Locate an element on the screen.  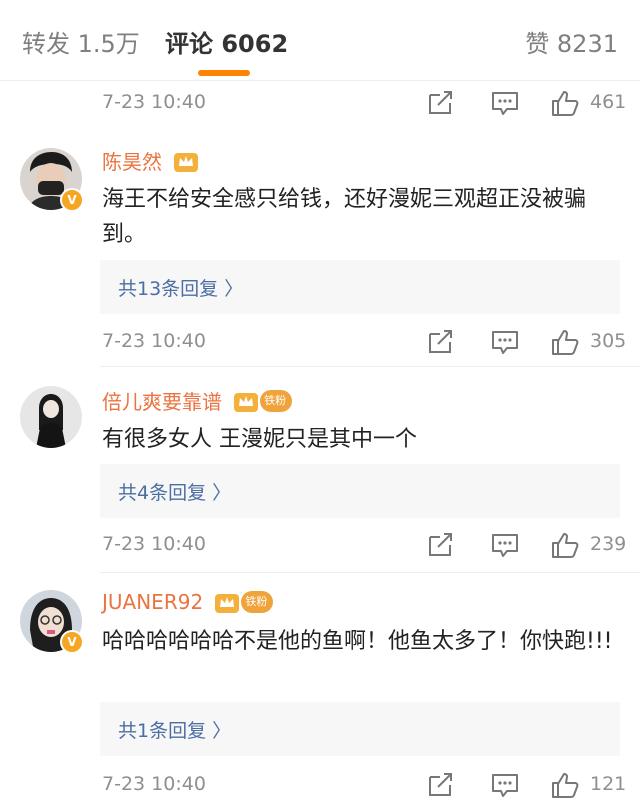
comment-text: 有很多女人 王漫妮只是其中一个 is located at coordinates (259, 439).